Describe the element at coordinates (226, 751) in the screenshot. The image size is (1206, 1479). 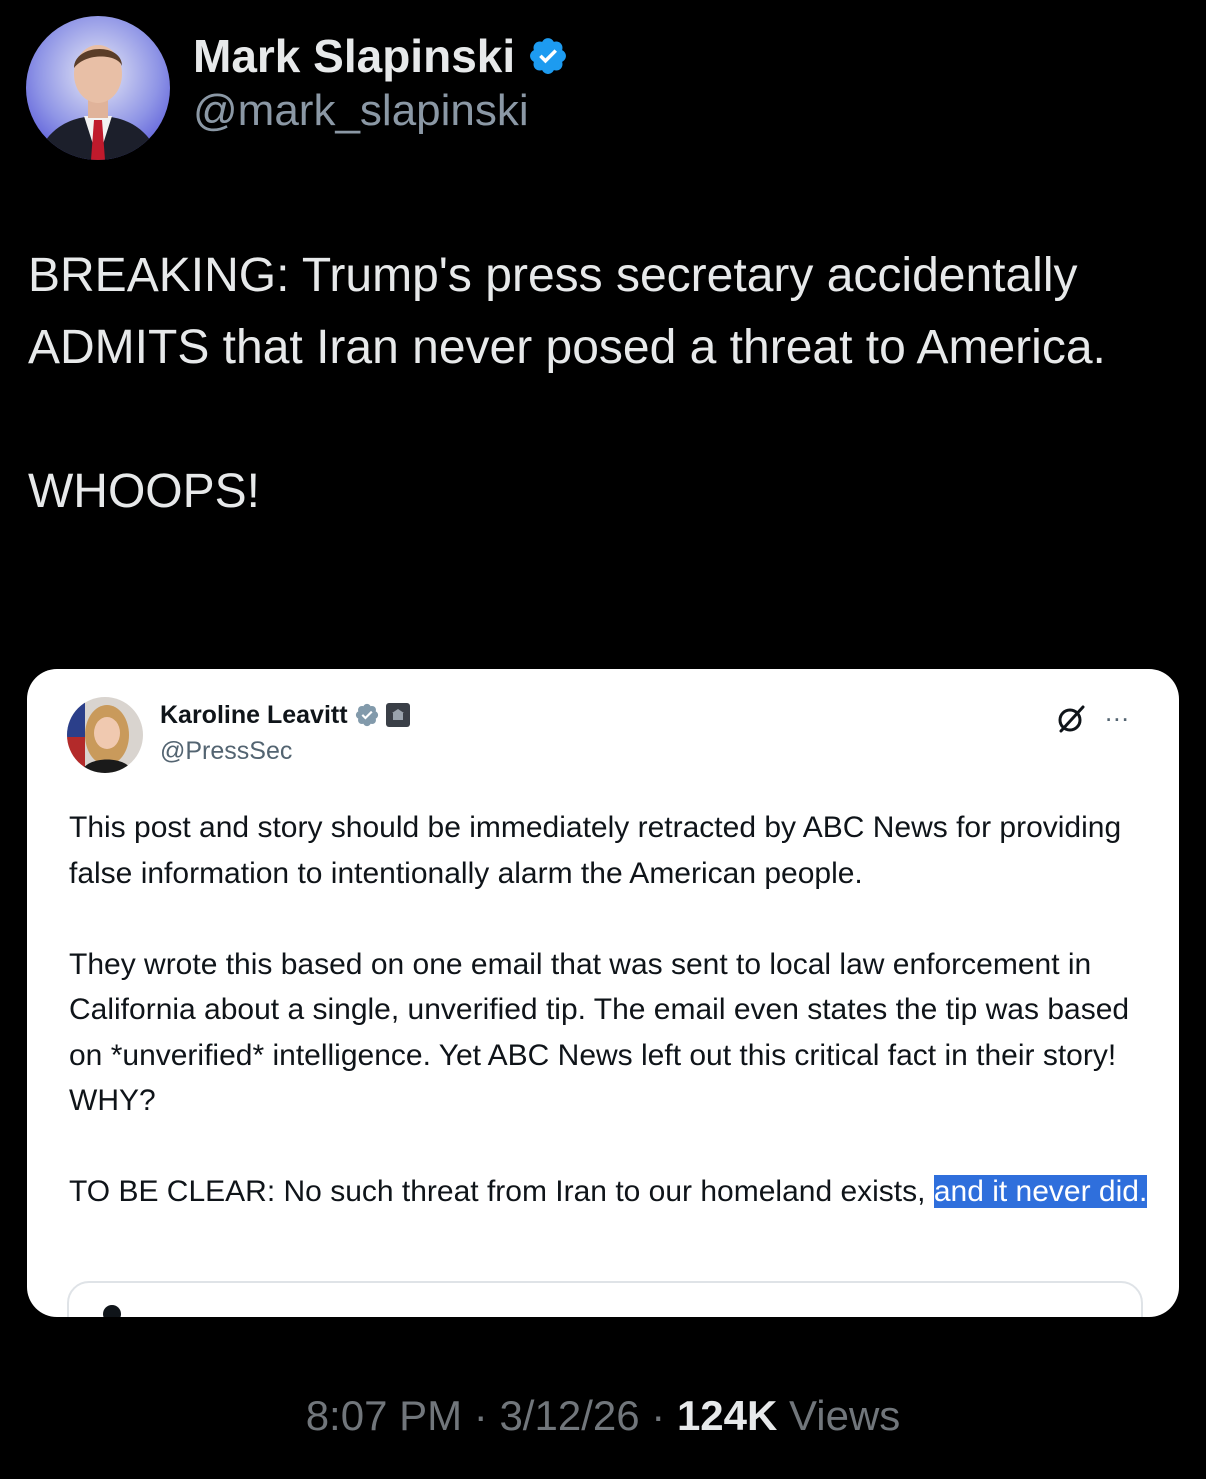
I see `embedded-handle: @PressSec` at that location.